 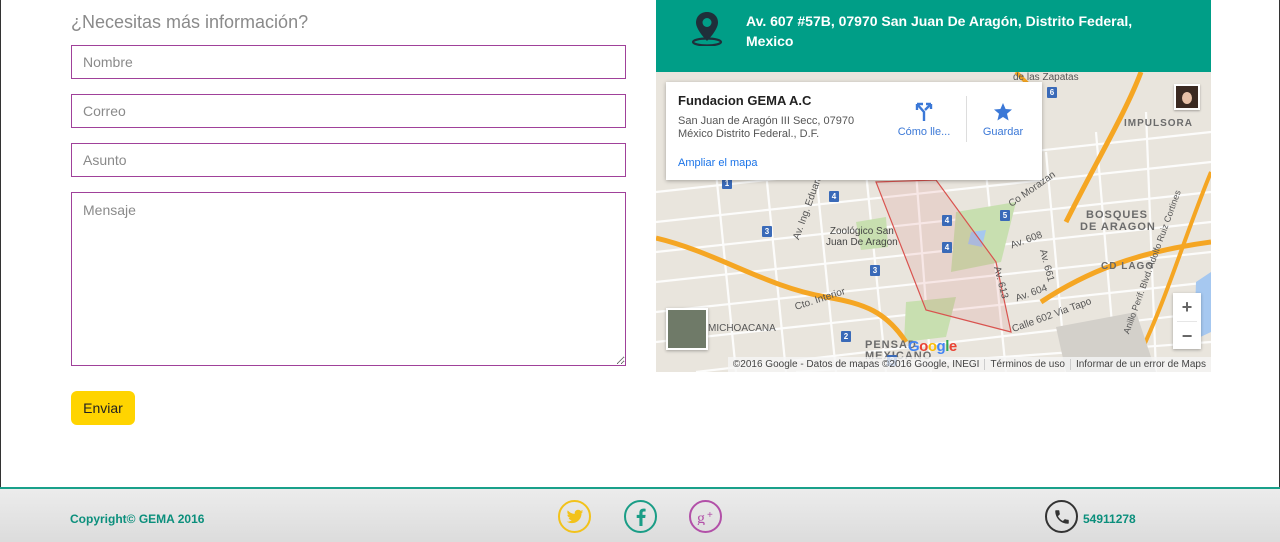 What do you see at coordinates (137, 519) in the screenshot?
I see `copyright-text: Copyright© GEMA 2016` at bounding box center [137, 519].